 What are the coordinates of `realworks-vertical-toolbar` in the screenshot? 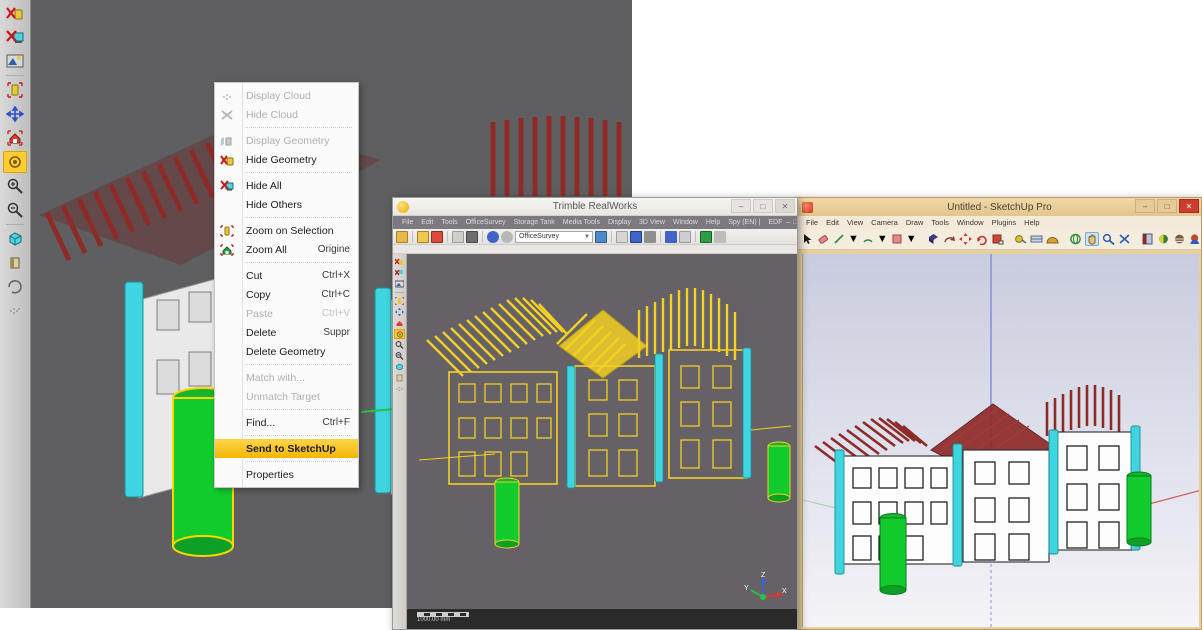 It's located at (400, 441).